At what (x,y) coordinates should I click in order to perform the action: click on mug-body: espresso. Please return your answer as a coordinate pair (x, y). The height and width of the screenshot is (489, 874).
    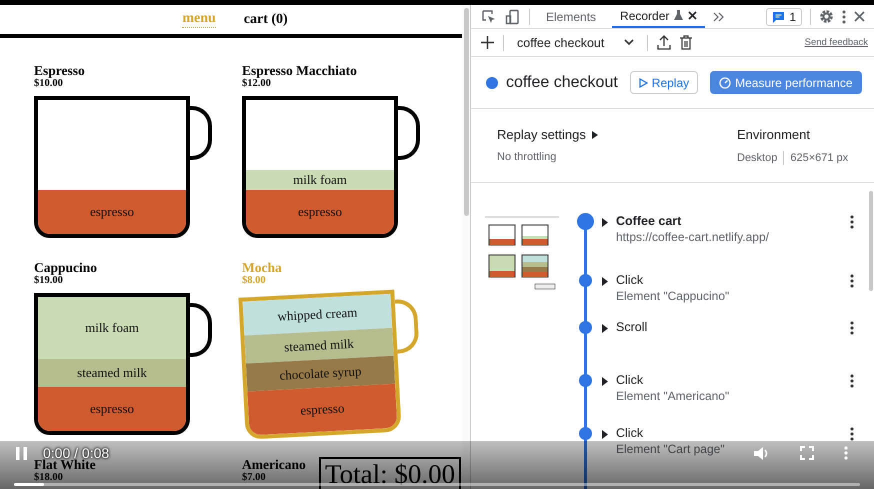
    Looking at the image, I should click on (112, 167).